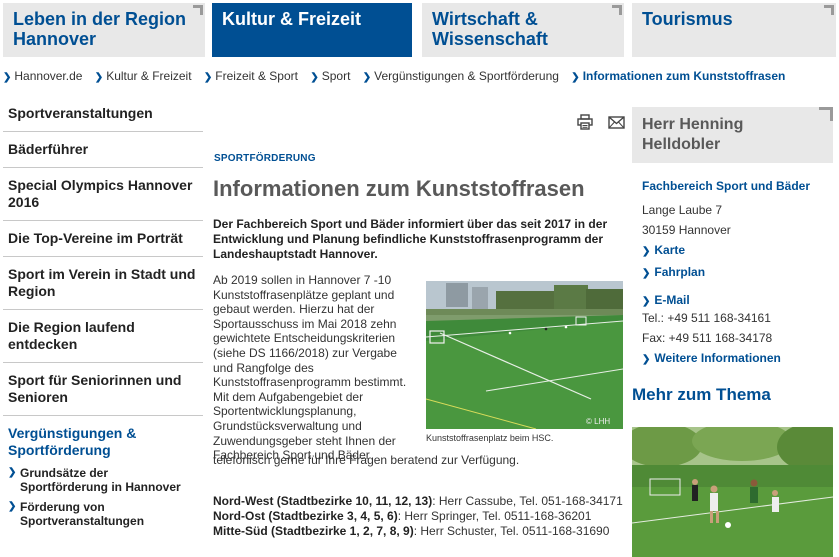 This screenshot has height=557, width=839. I want to click on breadcrumb-item: ❯ Kultur & Freizeit, so click(143, 76).